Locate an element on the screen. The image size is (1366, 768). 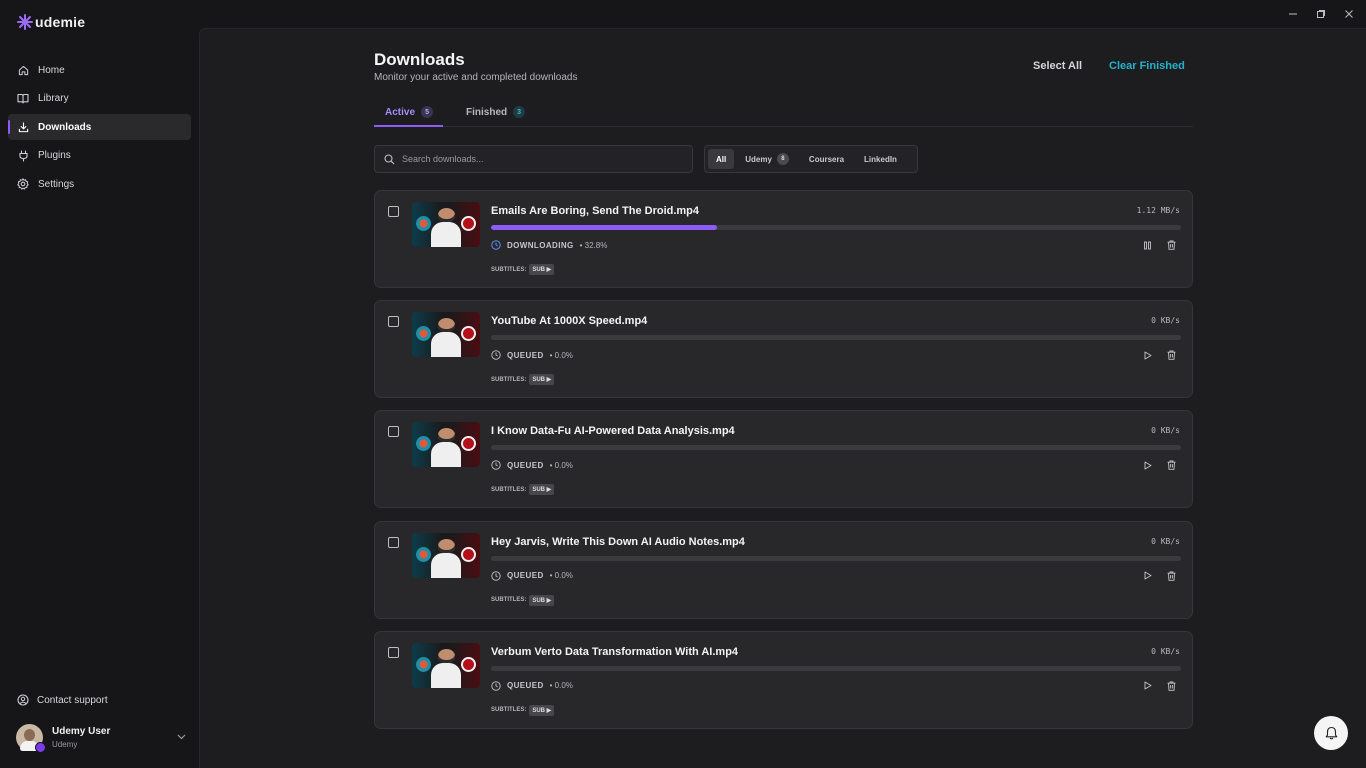
filter-count-badge: 8 is located at coordinates (782, 159).